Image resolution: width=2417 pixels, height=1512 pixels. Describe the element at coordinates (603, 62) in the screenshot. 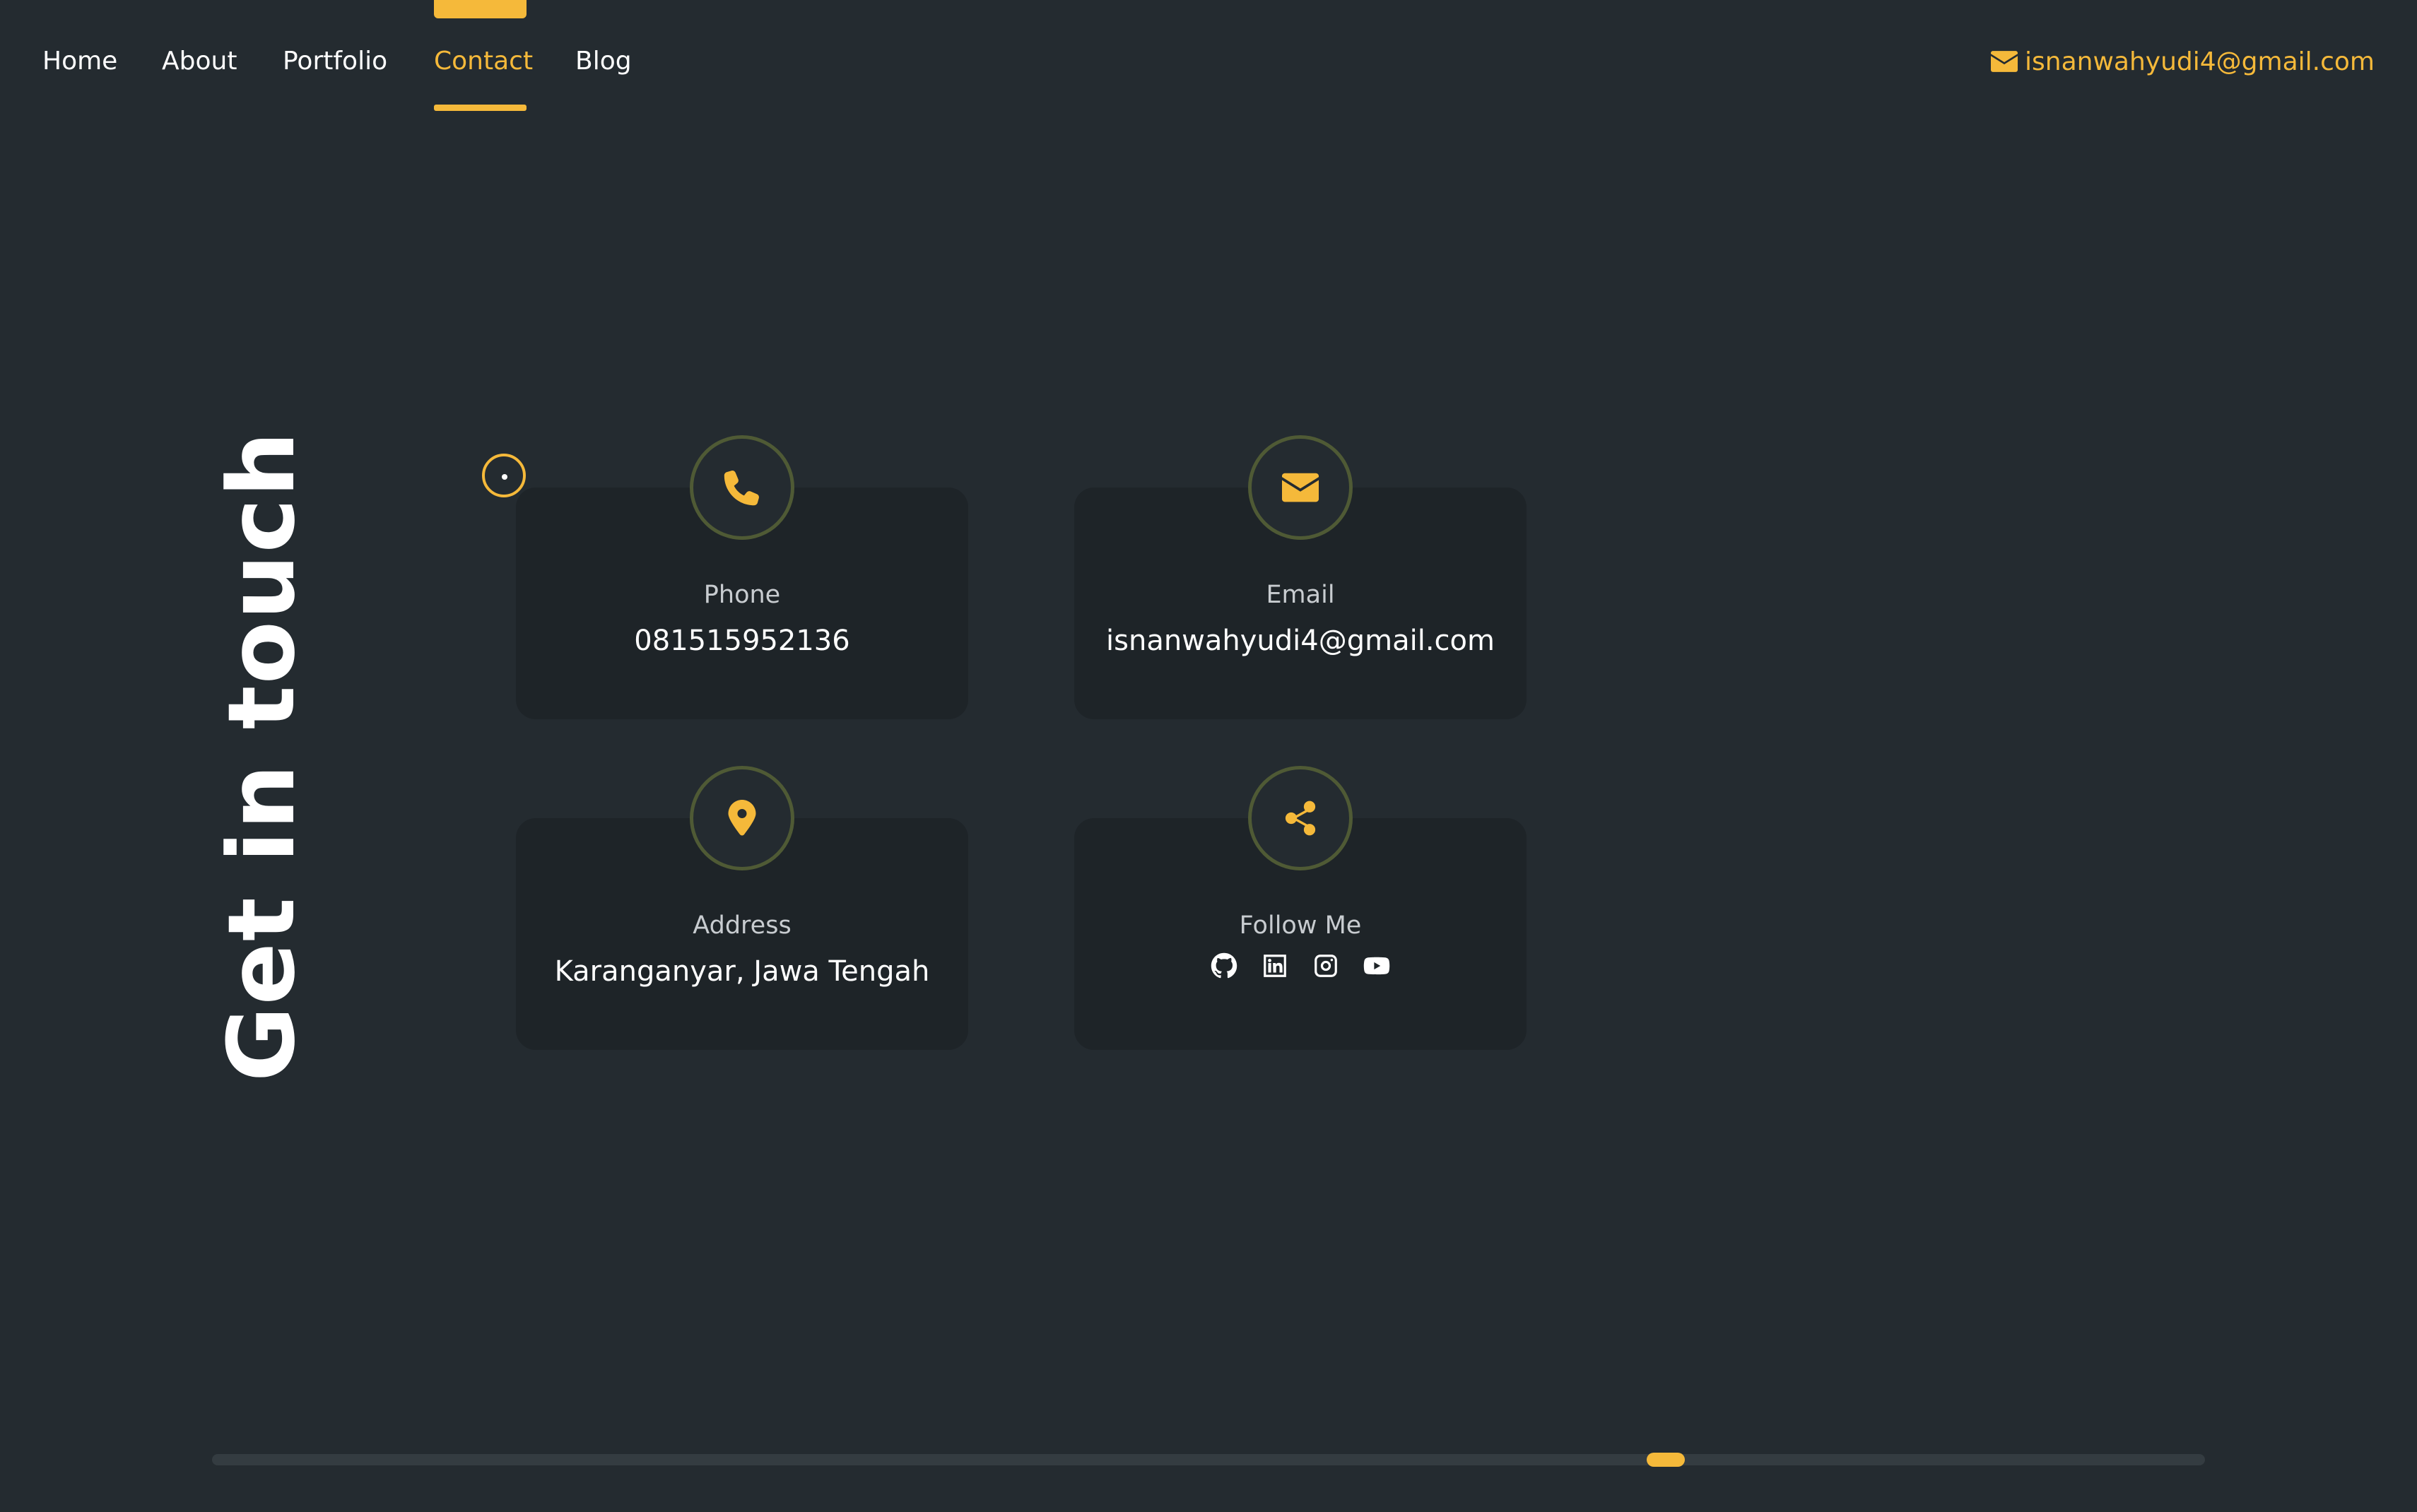

I see `nav-blog: Blog` at that location.